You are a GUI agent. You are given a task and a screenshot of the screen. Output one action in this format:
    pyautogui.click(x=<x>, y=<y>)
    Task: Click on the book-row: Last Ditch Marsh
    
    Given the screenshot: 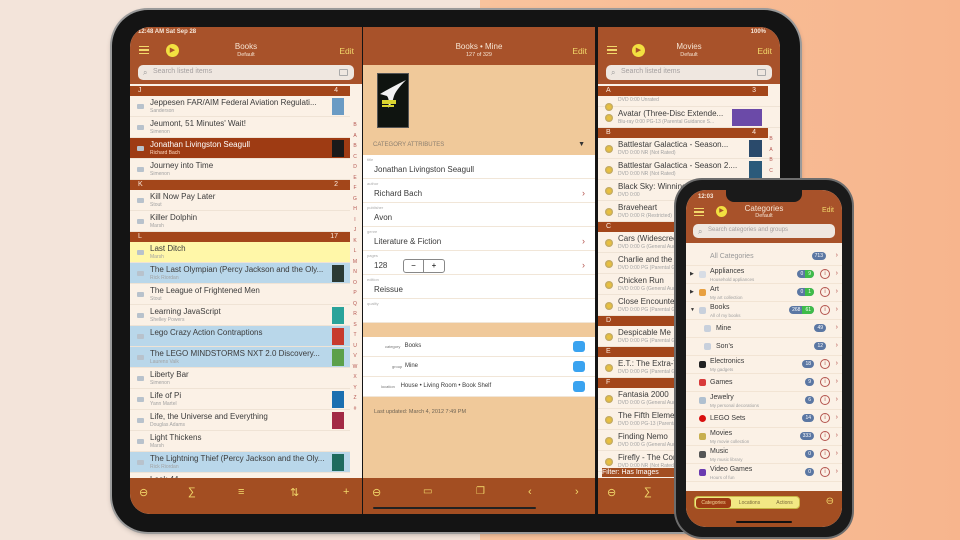 What is the action you would take?
    pyautogui.click(x=240, y=252)
    